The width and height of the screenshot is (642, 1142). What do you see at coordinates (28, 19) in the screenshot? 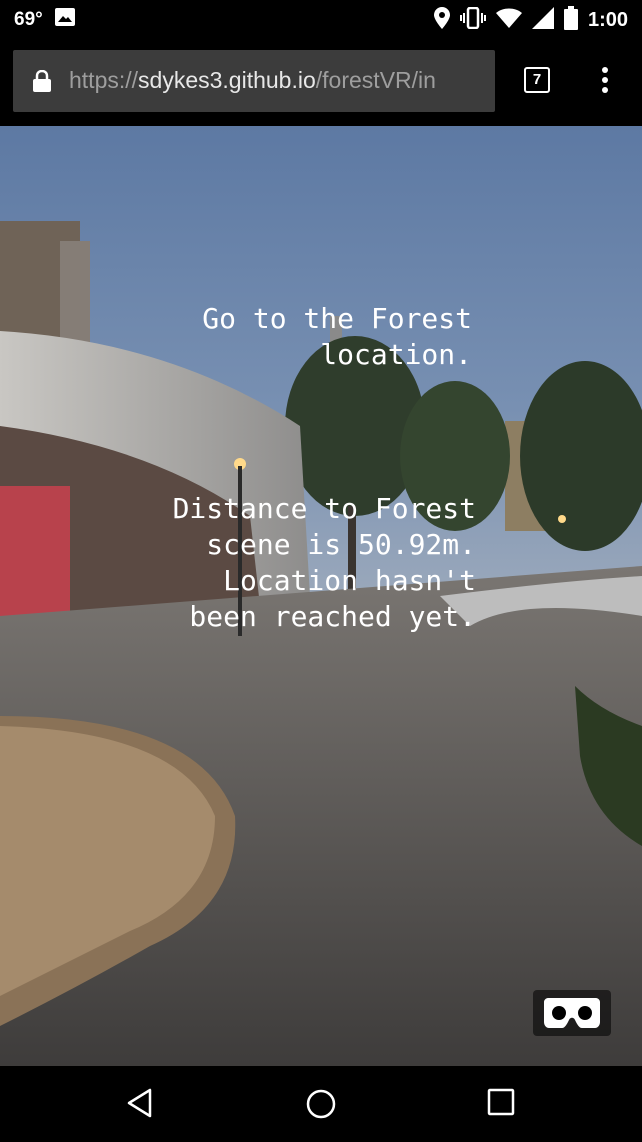
I see `temperature-indicator: 69°` at bounding box center [28, 19].